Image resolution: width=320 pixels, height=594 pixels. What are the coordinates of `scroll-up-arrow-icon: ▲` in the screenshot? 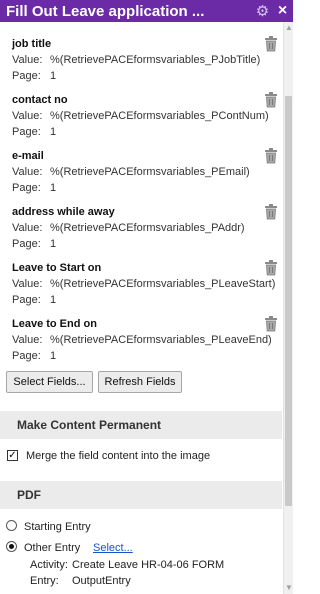 It's located at (289, 28).